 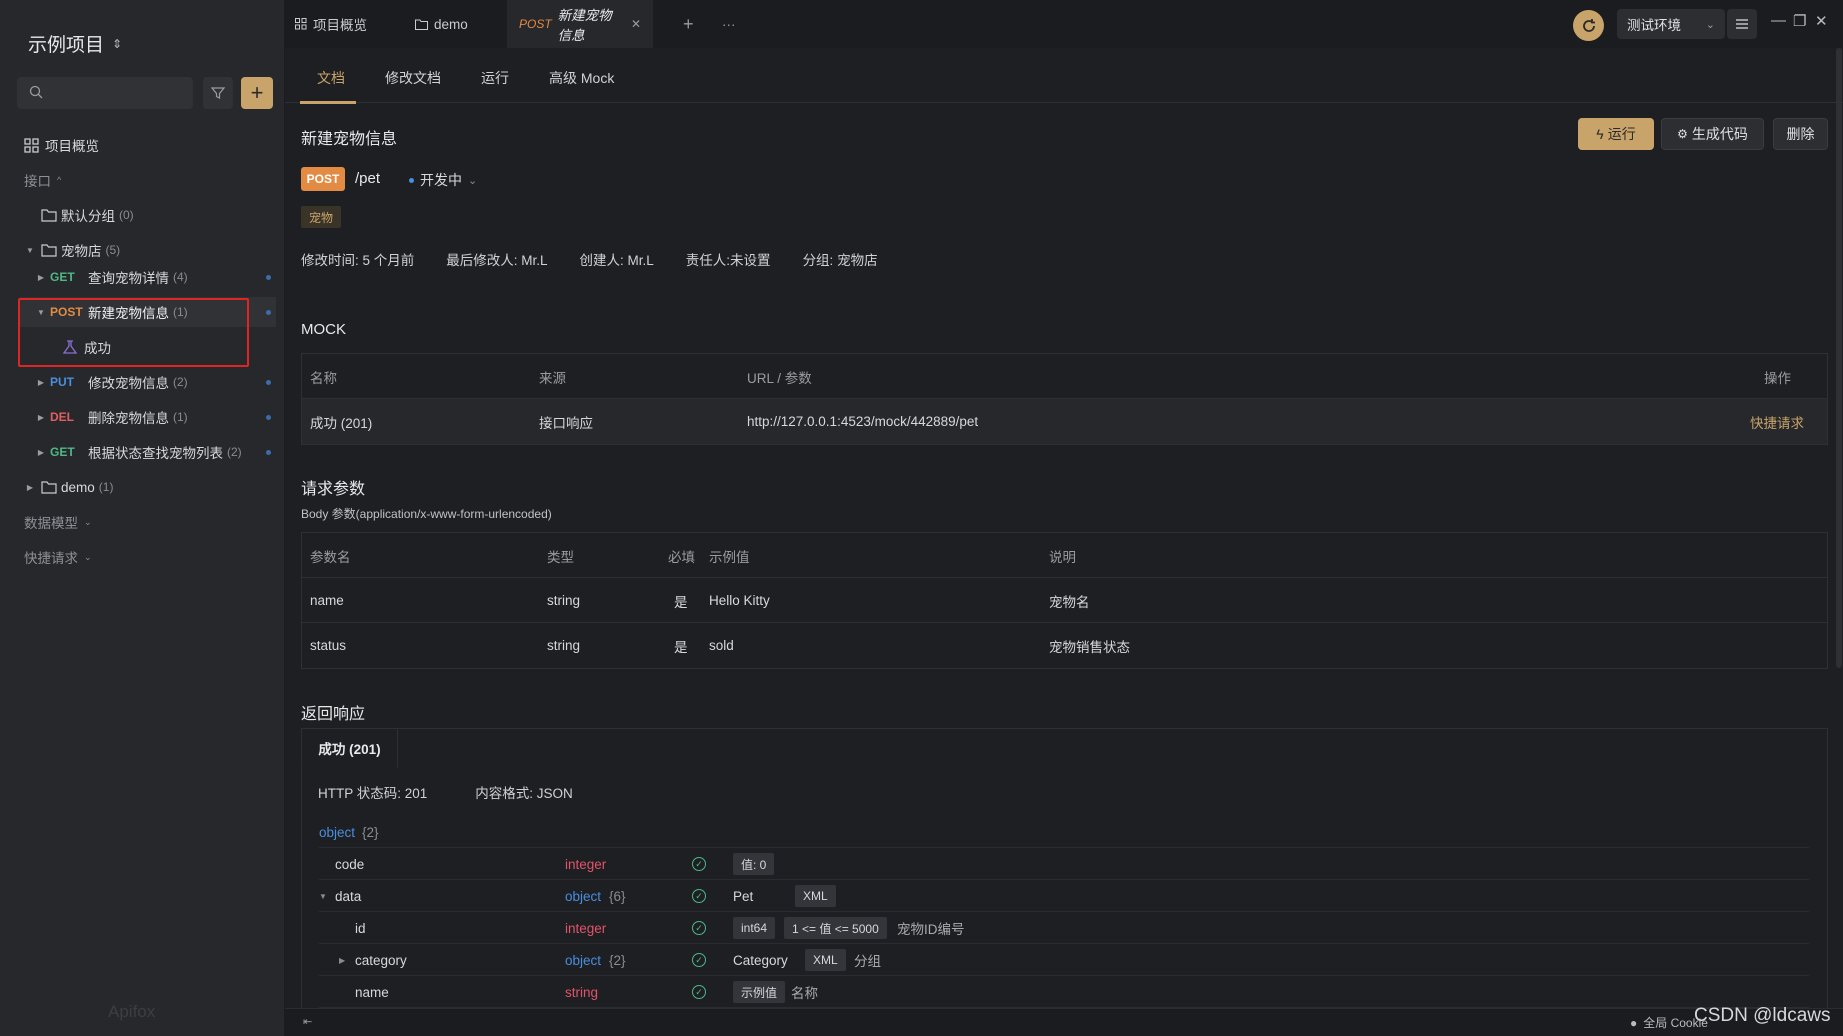 I want to click on section-api: 接口 ^, so click(x=154, y=180).